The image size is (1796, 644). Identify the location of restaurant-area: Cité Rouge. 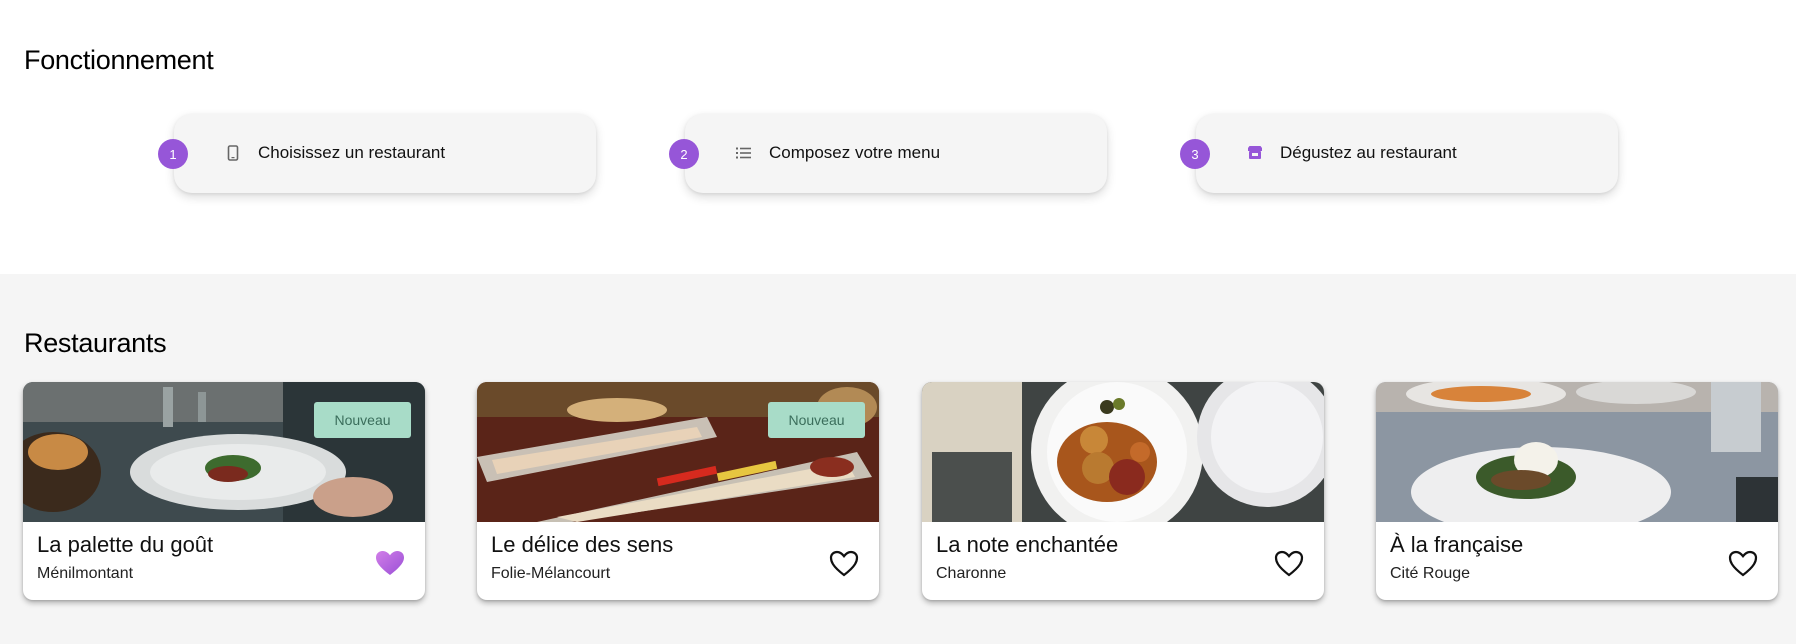
(1430, 573).